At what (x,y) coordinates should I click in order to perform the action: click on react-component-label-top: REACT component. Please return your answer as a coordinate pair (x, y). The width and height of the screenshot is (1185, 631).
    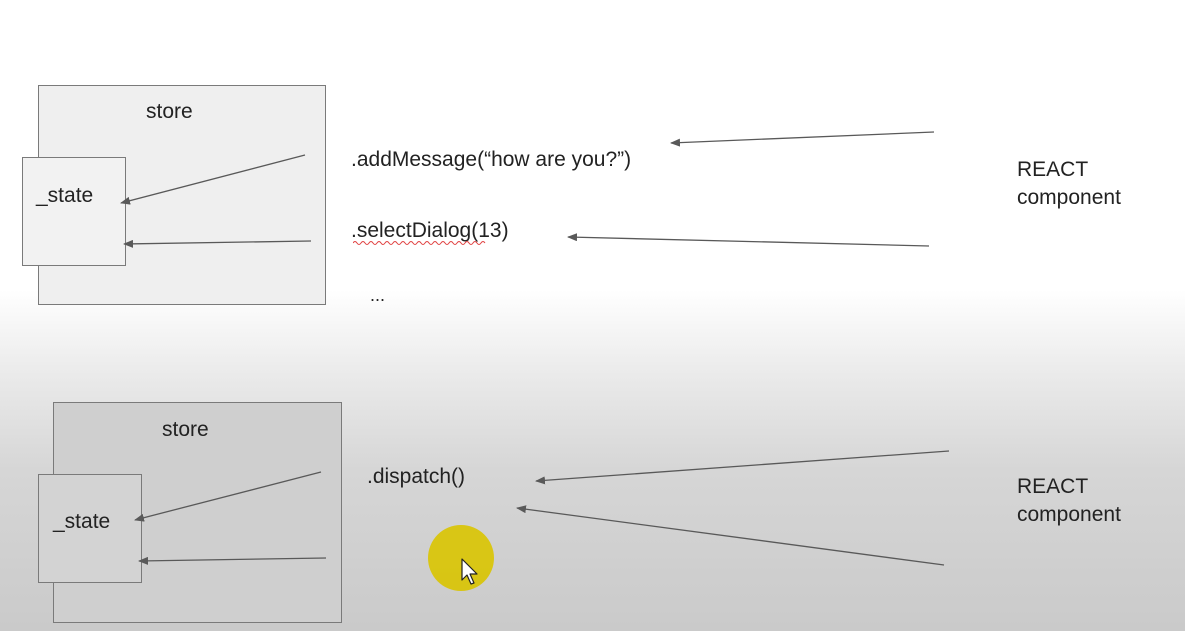
    Looking at the image, I should click on (1069, 184).